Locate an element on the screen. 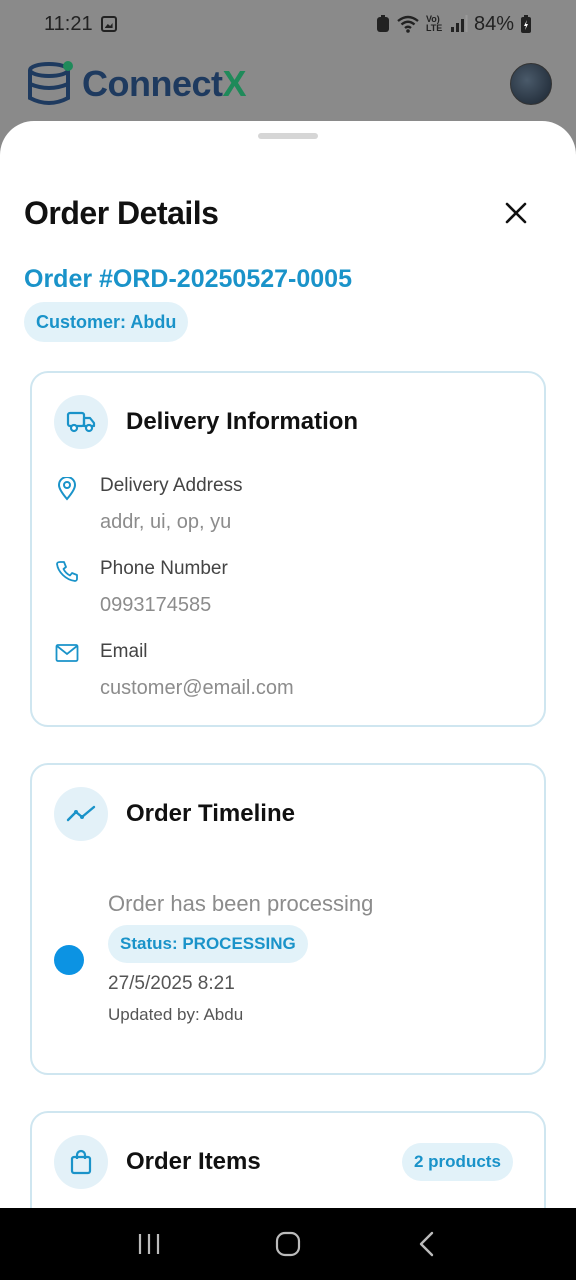  avatar is located at coordinates (531, 84).